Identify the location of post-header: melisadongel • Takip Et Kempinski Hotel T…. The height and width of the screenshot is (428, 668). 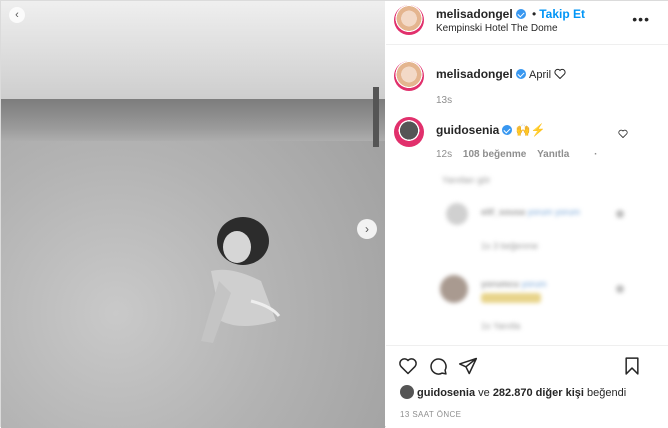
(527, 23).